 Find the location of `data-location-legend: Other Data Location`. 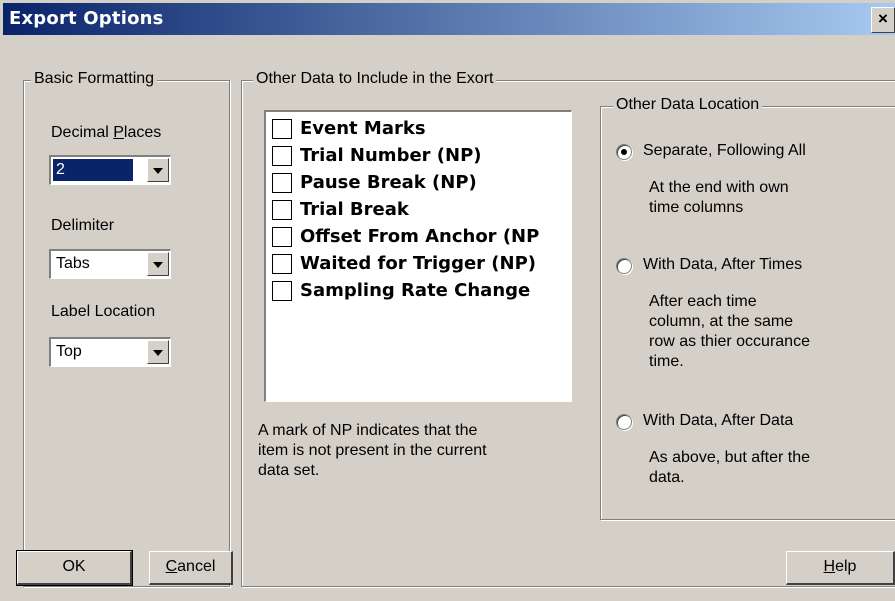

data-location-legend: Other Data Location is located at coordinates (688, 105).